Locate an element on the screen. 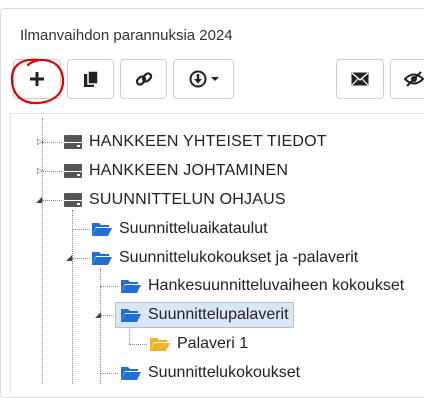 Image resolution: width=424 pixels, height=398 pixels. link-icon is located at coordinates (144, 79).